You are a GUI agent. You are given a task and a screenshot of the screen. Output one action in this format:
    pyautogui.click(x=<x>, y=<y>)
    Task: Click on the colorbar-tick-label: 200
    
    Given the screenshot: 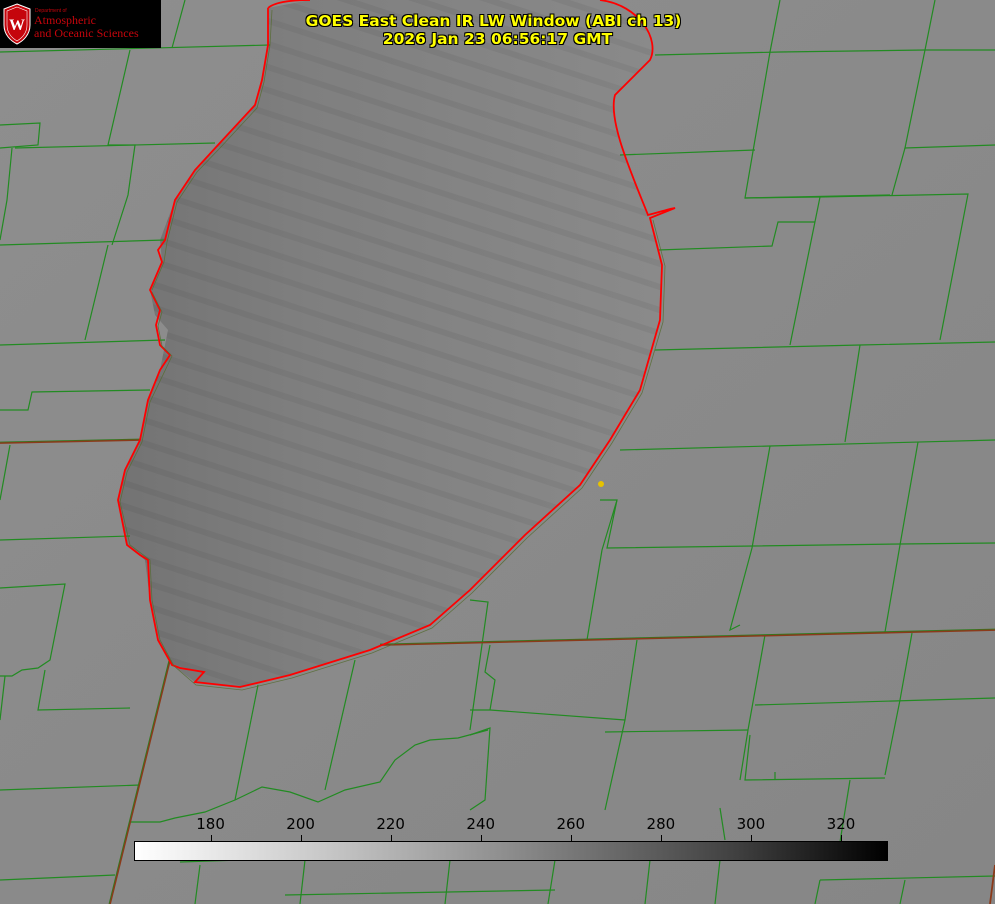 What is the action you would take?
    pyautogui.click(x=300, y=824)
    